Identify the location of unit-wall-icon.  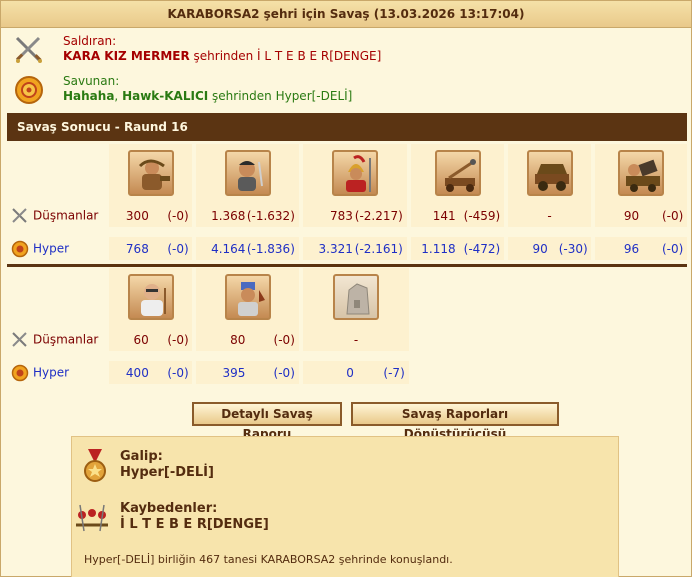
(356, 296).